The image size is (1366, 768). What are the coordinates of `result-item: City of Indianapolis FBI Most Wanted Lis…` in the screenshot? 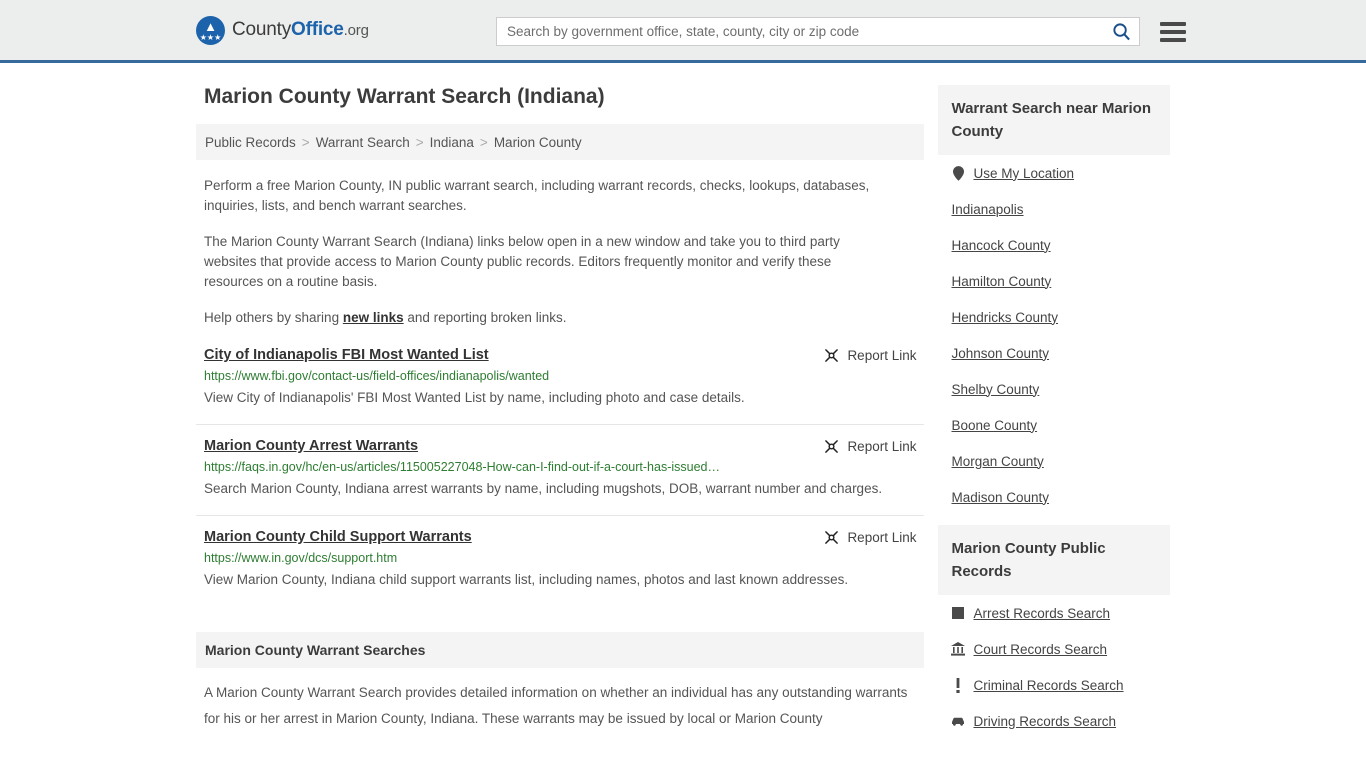 It's located at (560, 386).